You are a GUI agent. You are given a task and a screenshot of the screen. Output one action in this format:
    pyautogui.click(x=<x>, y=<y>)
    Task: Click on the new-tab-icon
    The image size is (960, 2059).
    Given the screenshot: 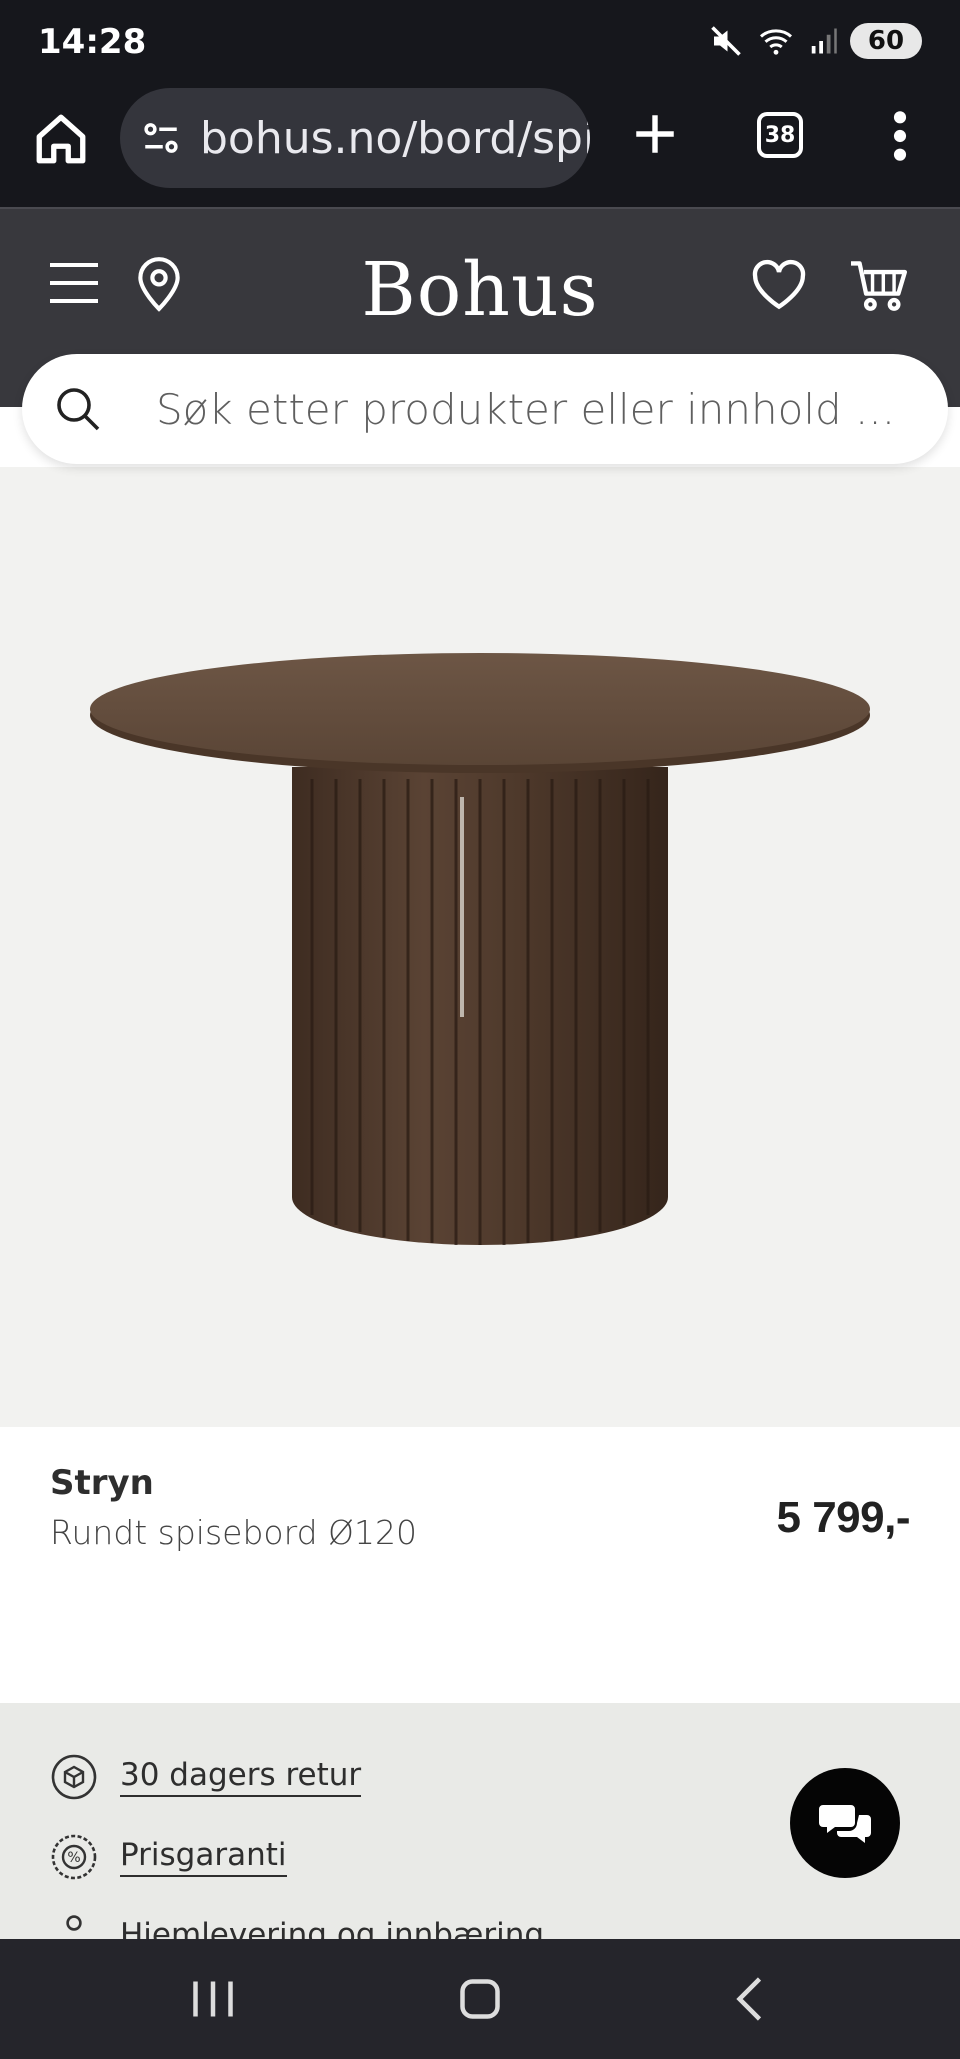 What is the action you would take?
    pyautogui.click(x=655, y=134)
    